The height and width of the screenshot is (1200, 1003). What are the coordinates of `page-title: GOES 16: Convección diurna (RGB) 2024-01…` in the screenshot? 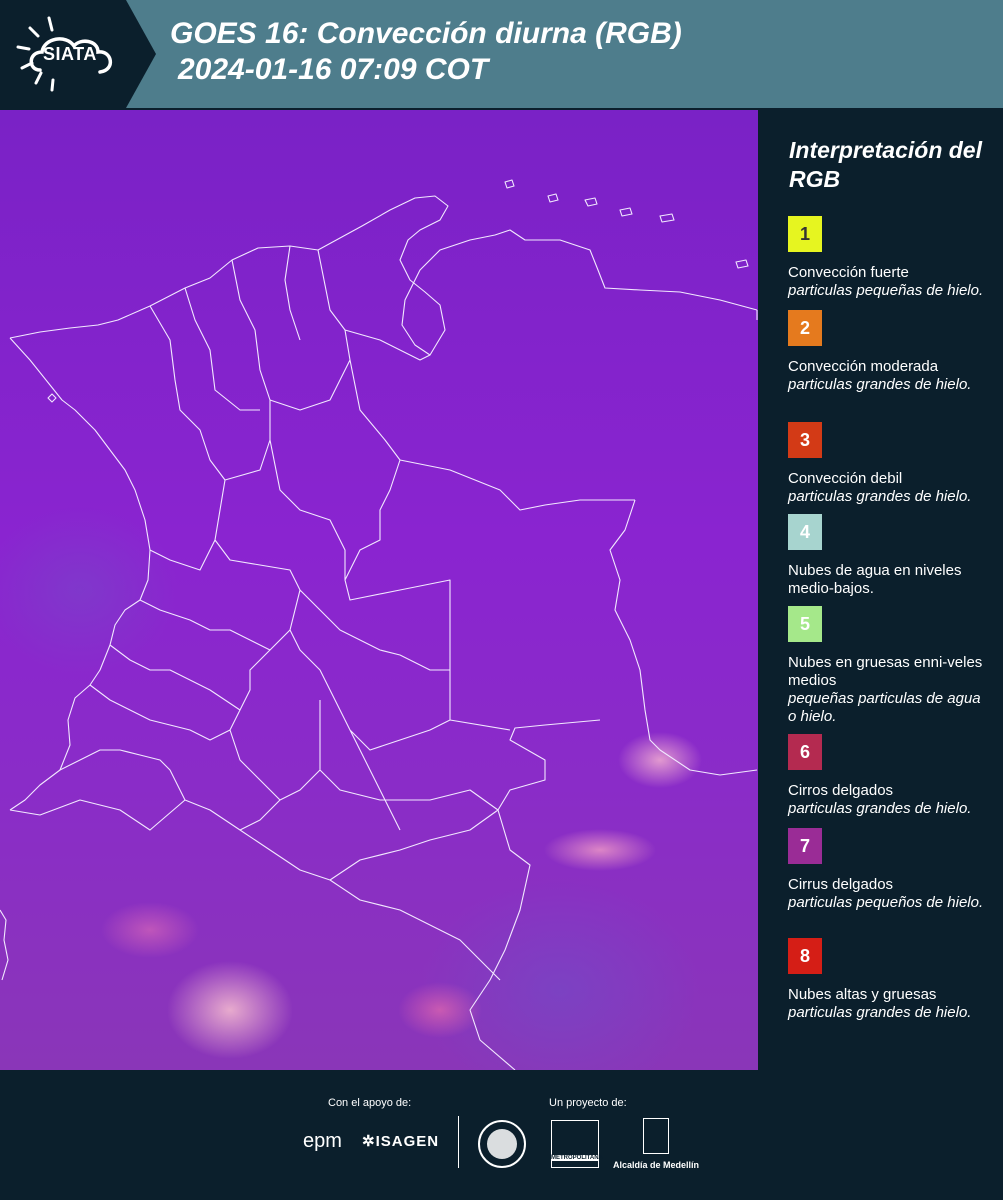 It's located at (426, 52).